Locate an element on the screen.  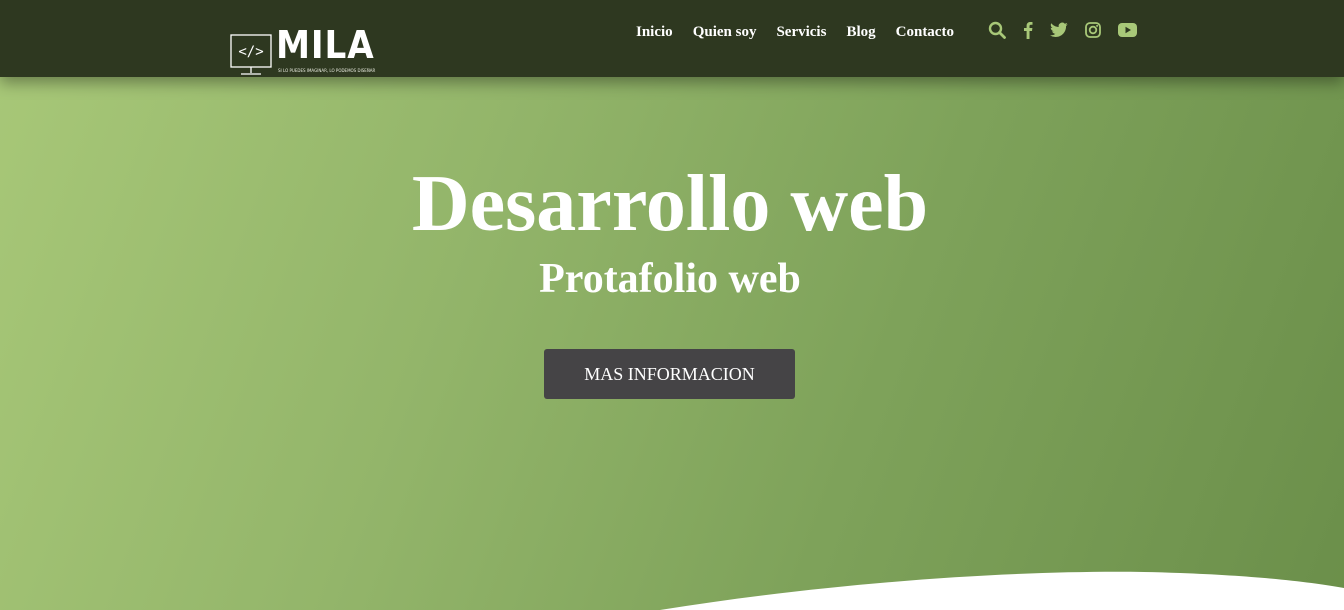
hero-bottom-wave is located at coordinates (1002, 590).